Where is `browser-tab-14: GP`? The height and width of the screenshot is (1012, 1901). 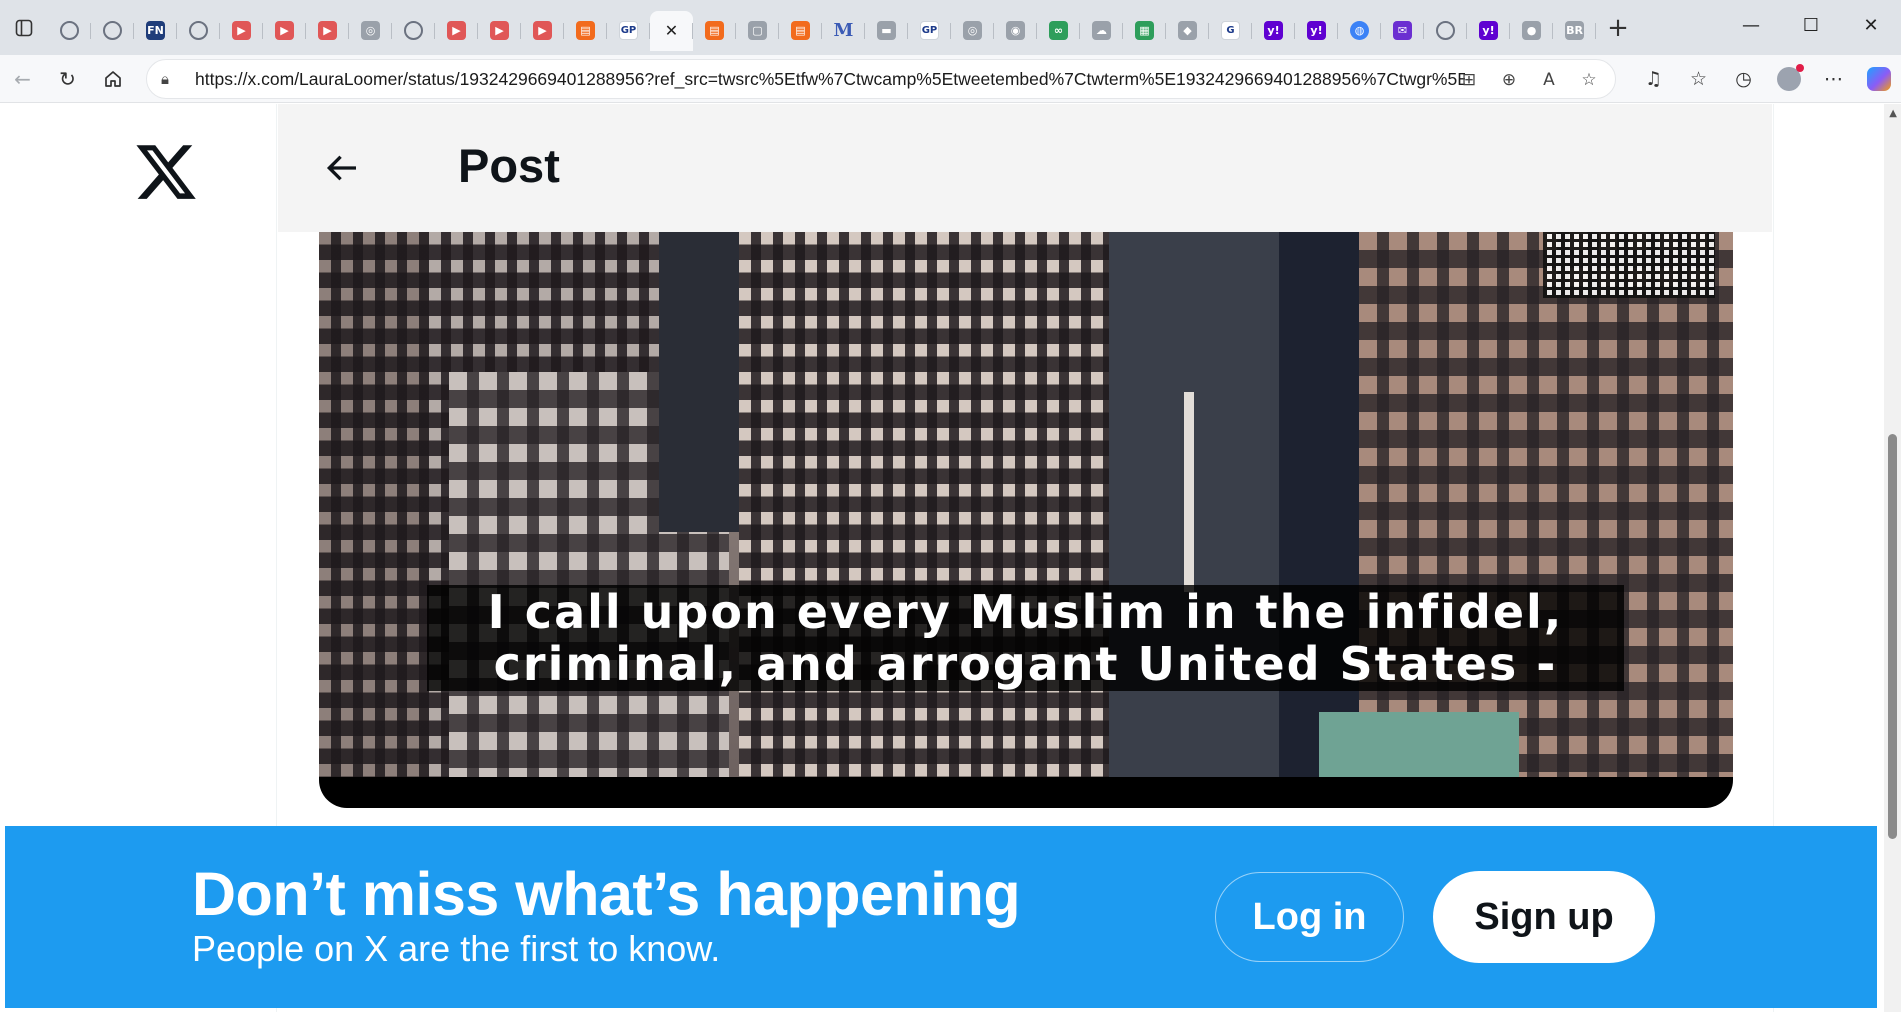 browser-tab-14: GP is located at coordinates (628, 31).